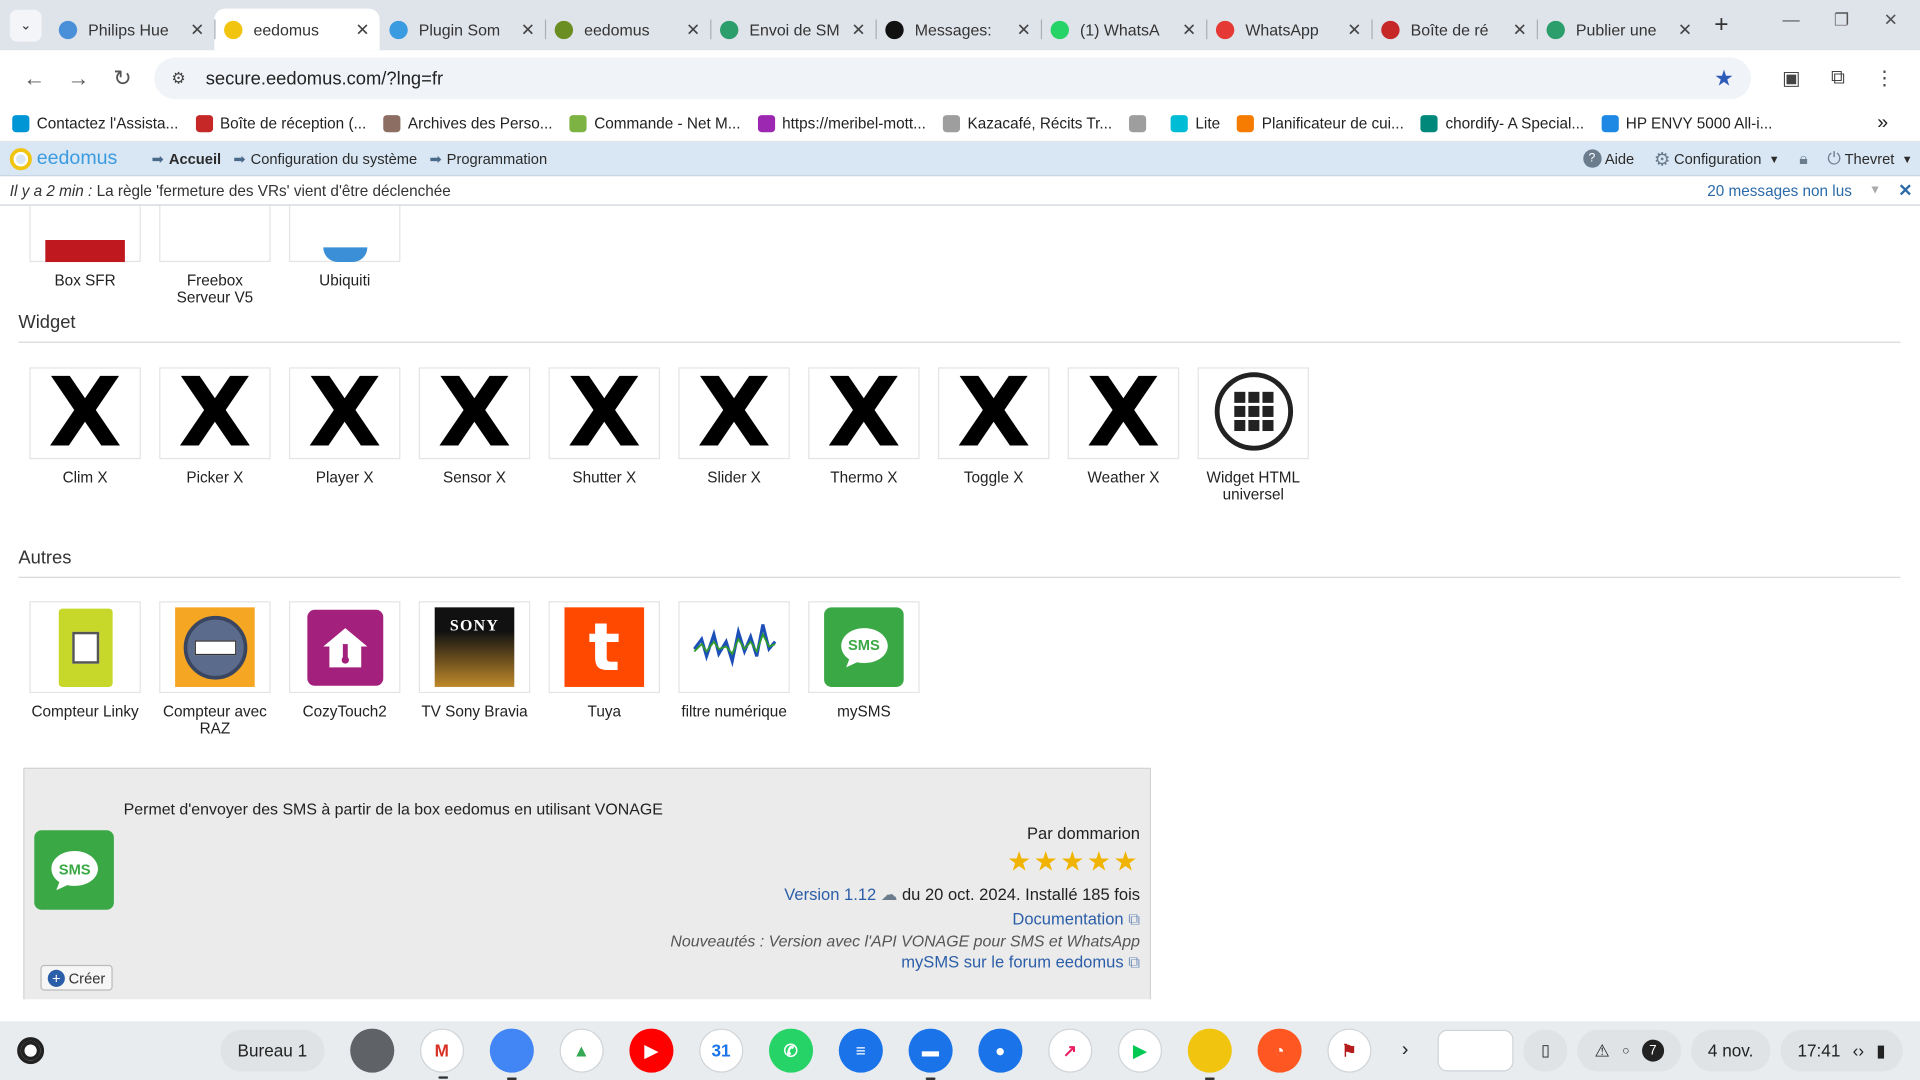 The image size is (1920, 1080). I want to click on eedomus-app-icon, so click(1209, 1054).